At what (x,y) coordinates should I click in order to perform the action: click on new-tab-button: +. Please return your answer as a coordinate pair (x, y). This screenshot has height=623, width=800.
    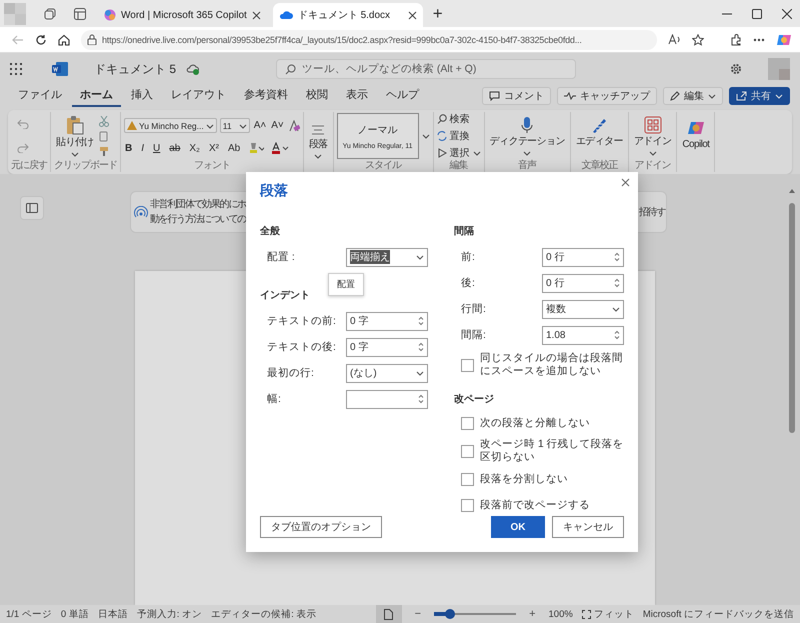
    Looking at the image, I should click on (437, 13).